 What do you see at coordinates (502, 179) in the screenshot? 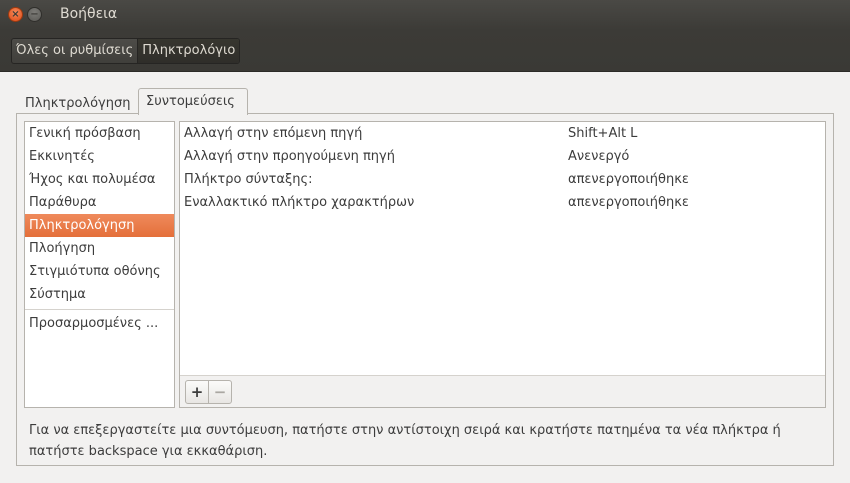
I see `table-row: Πλήκτρο σύνταξης: απενεργοποιήθηκε` at bounding box center [502, 179].